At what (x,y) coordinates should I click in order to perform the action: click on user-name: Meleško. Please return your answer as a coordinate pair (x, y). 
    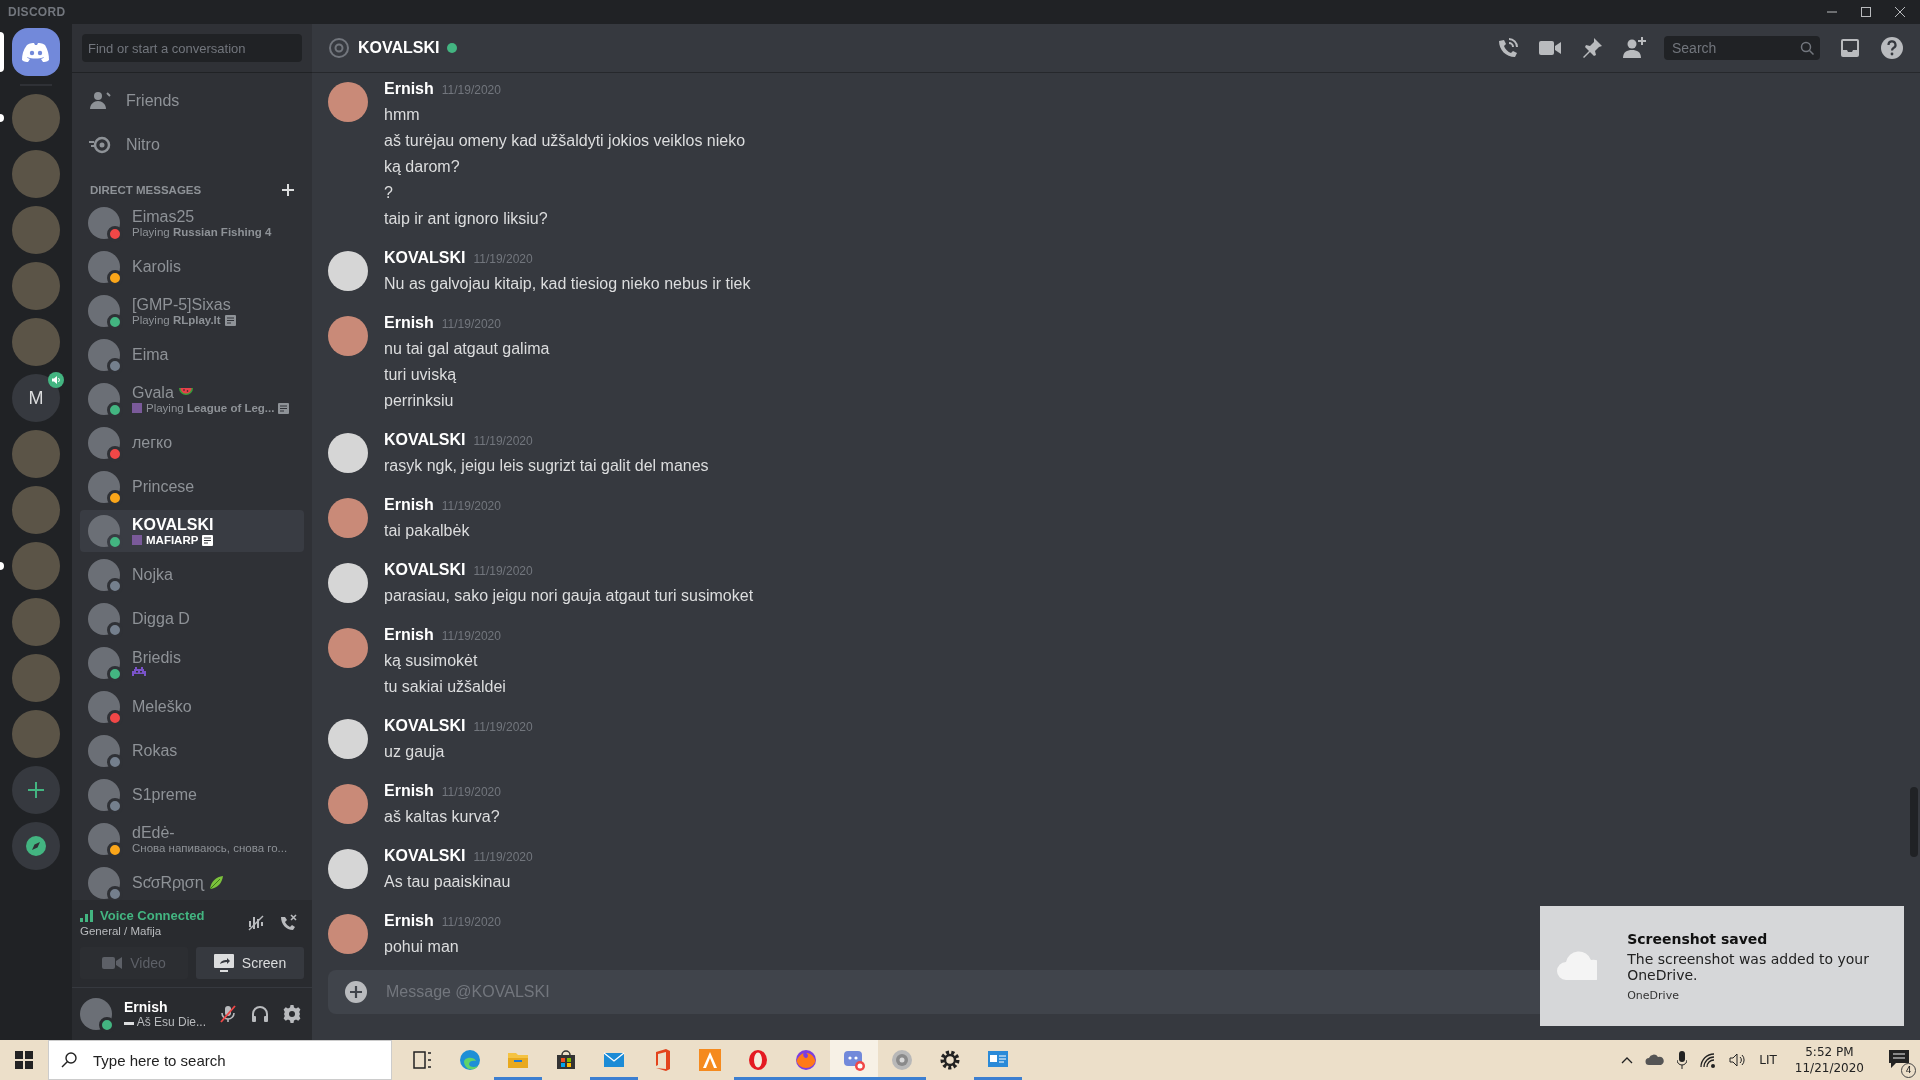
    Looking at the image, I should click on (162, 707).